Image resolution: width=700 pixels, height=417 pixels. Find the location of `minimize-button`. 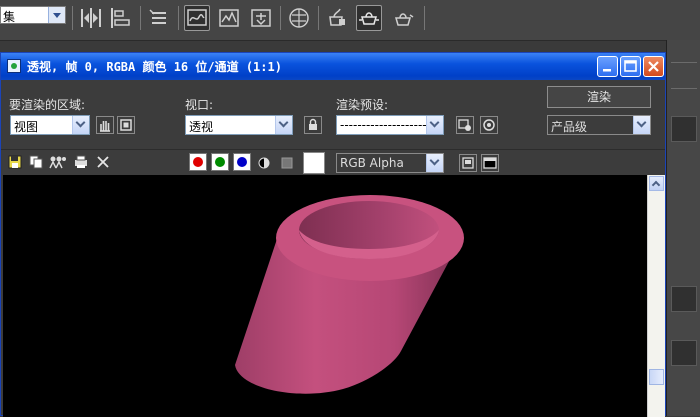

minimize-button is located at coordinates (607, 66).